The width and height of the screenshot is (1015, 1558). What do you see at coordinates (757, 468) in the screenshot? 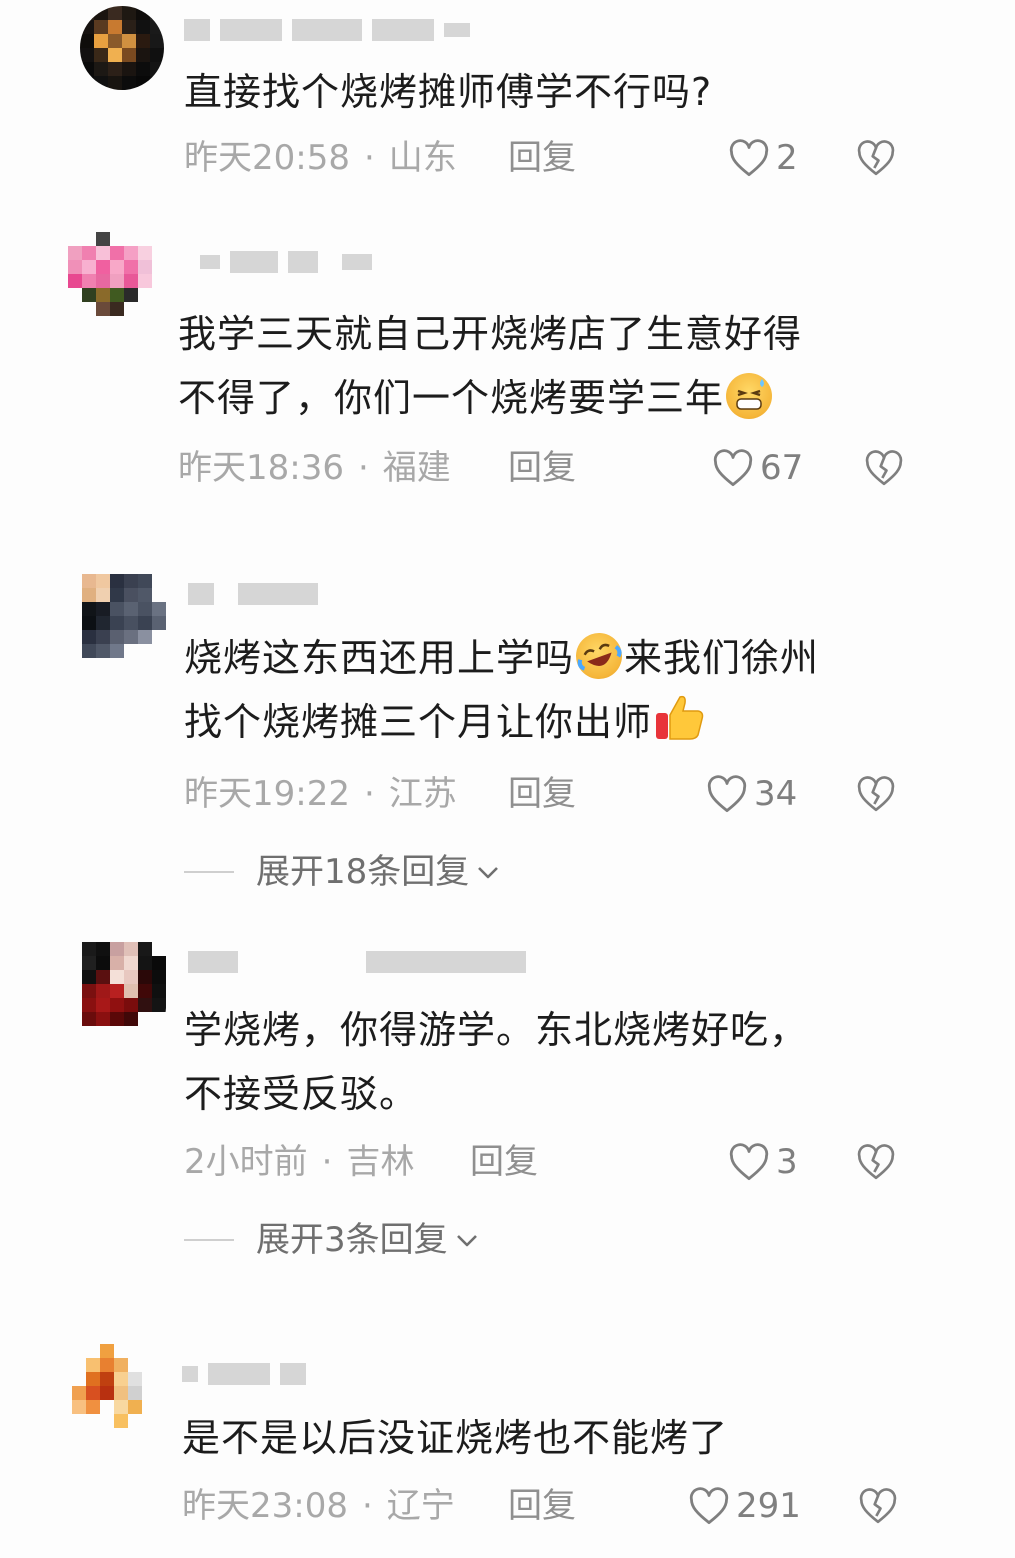
I see `like-button: 67` at bounding box center [757, 468].